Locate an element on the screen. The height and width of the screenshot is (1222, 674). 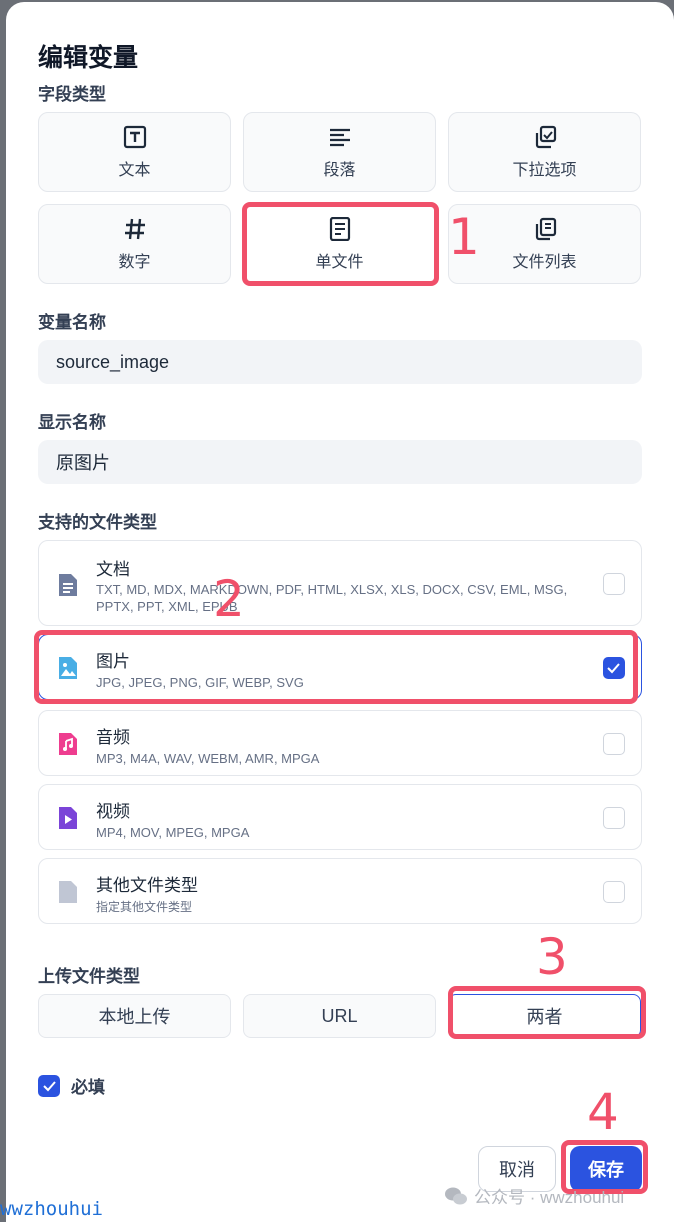
field-type-file-list: 文件列表 is located at coordinates (544, 244).